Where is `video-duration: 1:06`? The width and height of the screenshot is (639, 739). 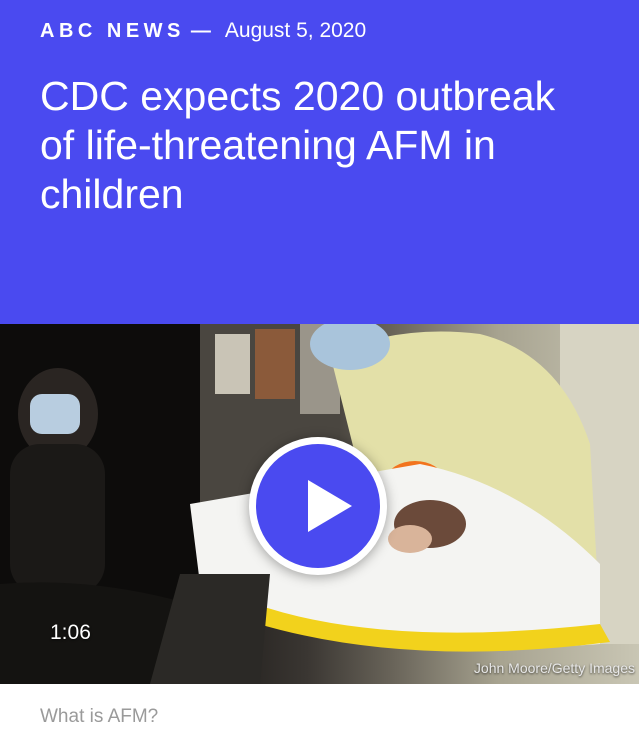 video-duration: 1:06 is located at coordinates (70, 632).